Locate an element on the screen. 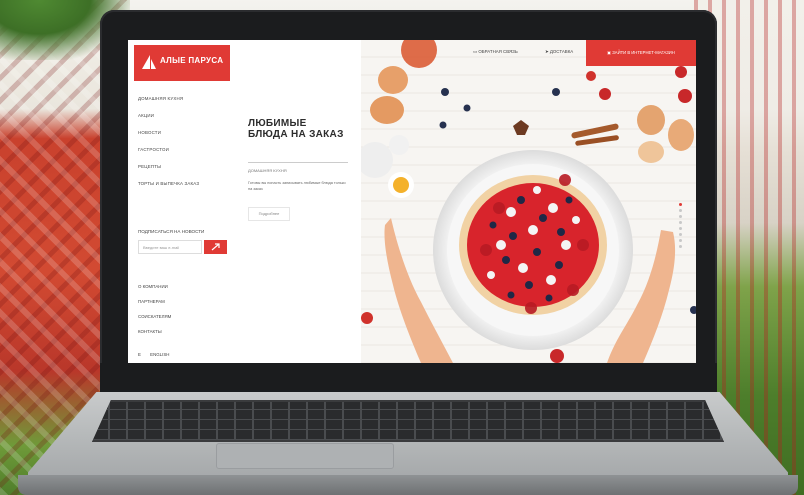  nav-item-promotions: АКЦИИ is located at coordinates (168, 121).